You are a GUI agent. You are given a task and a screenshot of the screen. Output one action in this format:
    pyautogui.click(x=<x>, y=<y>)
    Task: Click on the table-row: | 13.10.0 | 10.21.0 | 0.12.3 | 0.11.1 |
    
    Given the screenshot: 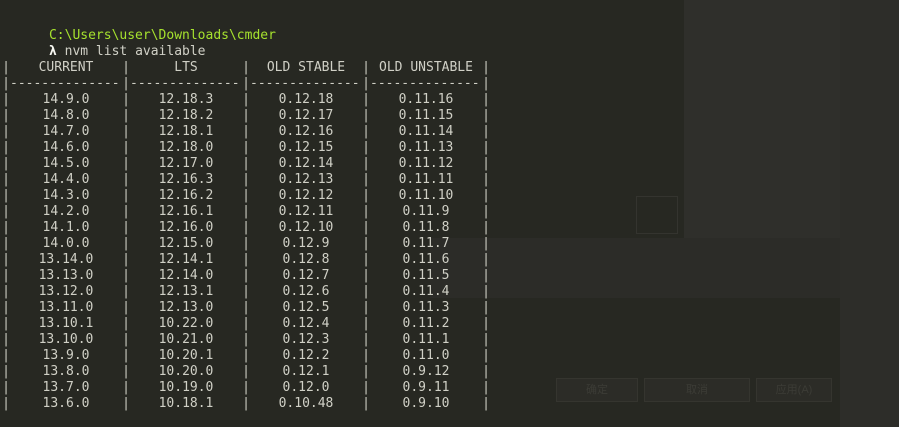 What is the action you would take?
    pyautogui.click(x=312, y=340)
    